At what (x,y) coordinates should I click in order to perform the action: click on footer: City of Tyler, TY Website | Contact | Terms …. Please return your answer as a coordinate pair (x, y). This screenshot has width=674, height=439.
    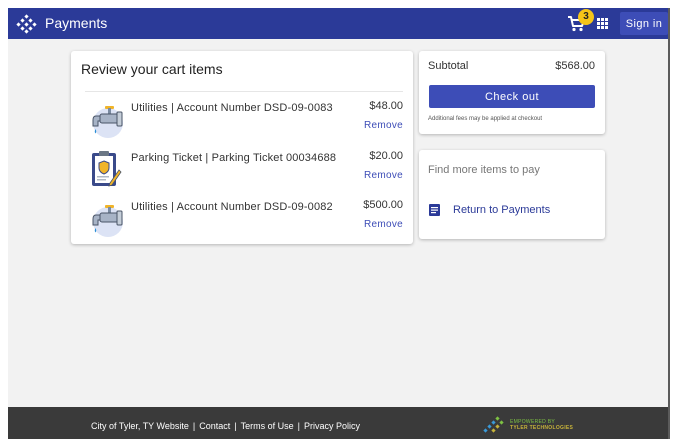
    Looking at the image, I should click on (338, 423).